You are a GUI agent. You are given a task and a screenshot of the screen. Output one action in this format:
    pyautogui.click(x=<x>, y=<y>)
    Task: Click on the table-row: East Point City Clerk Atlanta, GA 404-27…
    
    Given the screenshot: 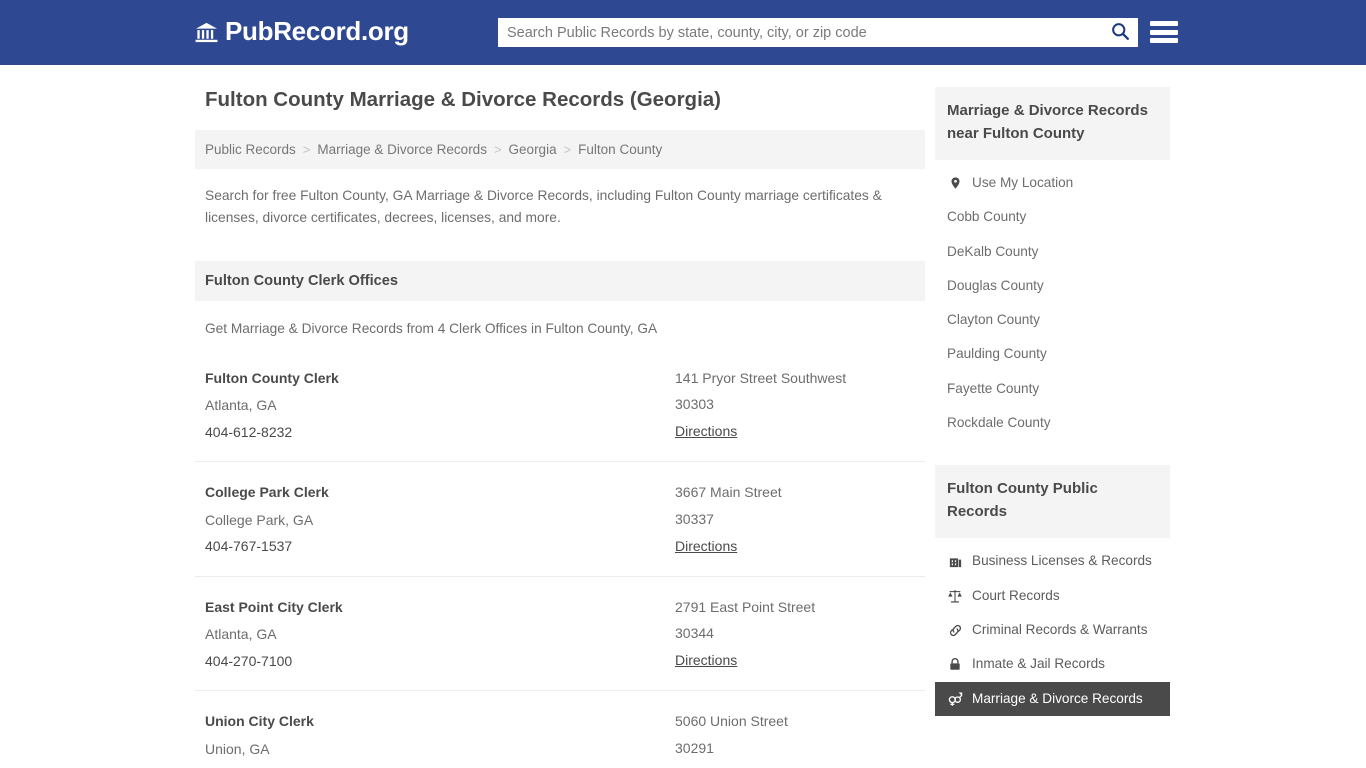 What is the action you would take?
    pyautogui.click(x=560, y=634)
    